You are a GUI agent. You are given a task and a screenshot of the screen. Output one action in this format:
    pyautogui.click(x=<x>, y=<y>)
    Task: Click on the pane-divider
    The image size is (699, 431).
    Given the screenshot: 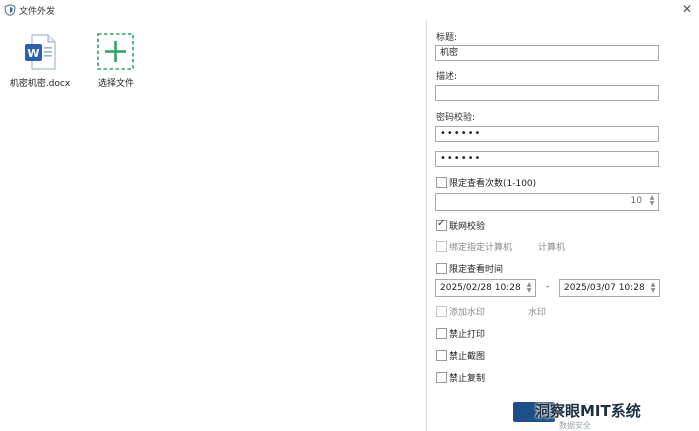 What is the action you would take?
    pyautogui.click(x=426, y=225)
    